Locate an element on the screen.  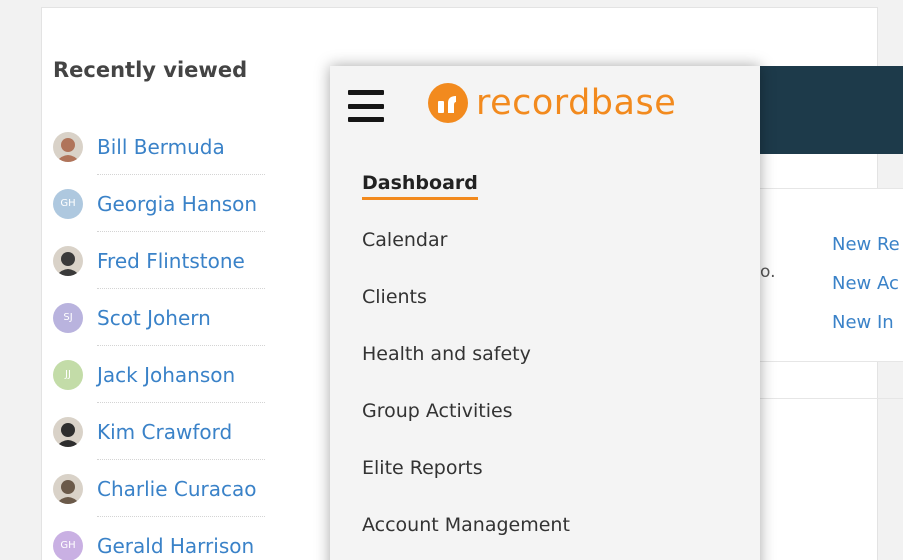
contact-link: Bill Bermuda is located at coordinates (161, 147).